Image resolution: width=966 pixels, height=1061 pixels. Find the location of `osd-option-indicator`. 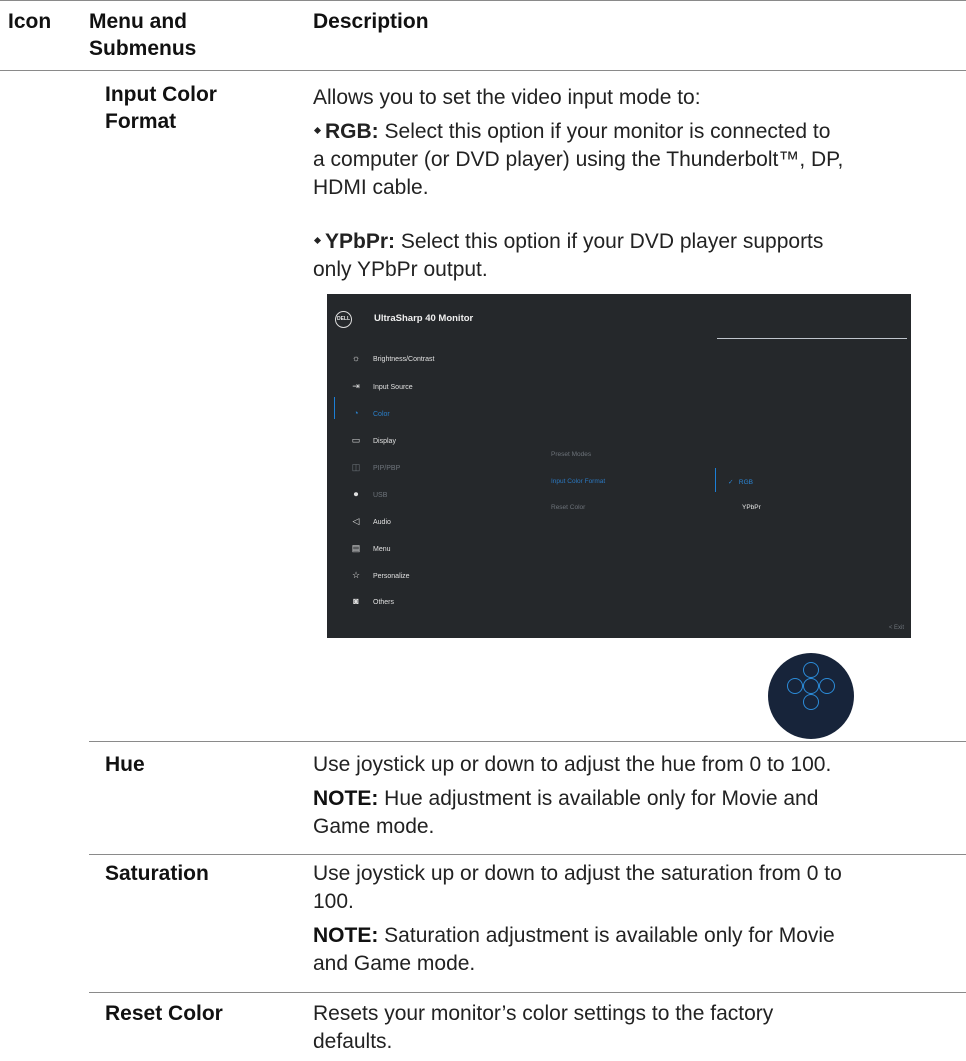

osd-option-indicator is located at coordinates (715, 480).